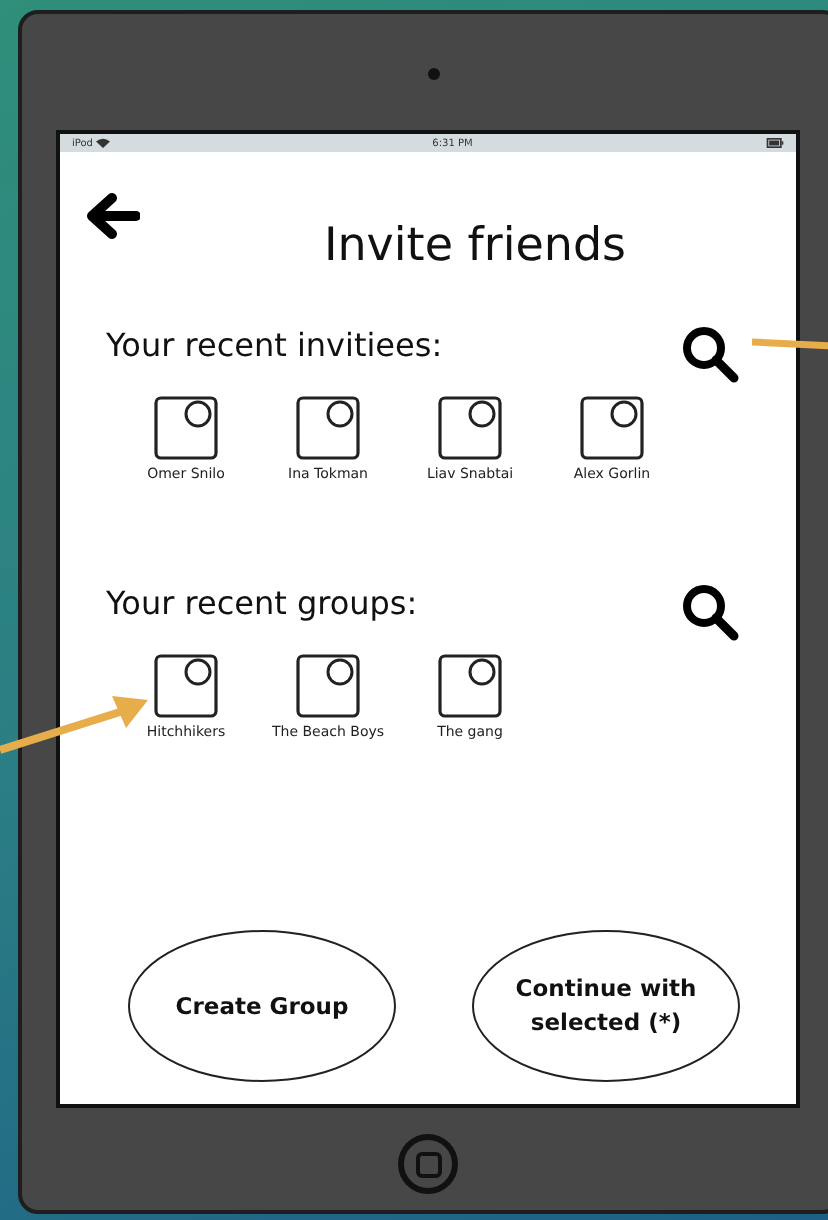 This screenshot has width=828, height=1220. I want to click on wifi-icon, so click(103, 143).